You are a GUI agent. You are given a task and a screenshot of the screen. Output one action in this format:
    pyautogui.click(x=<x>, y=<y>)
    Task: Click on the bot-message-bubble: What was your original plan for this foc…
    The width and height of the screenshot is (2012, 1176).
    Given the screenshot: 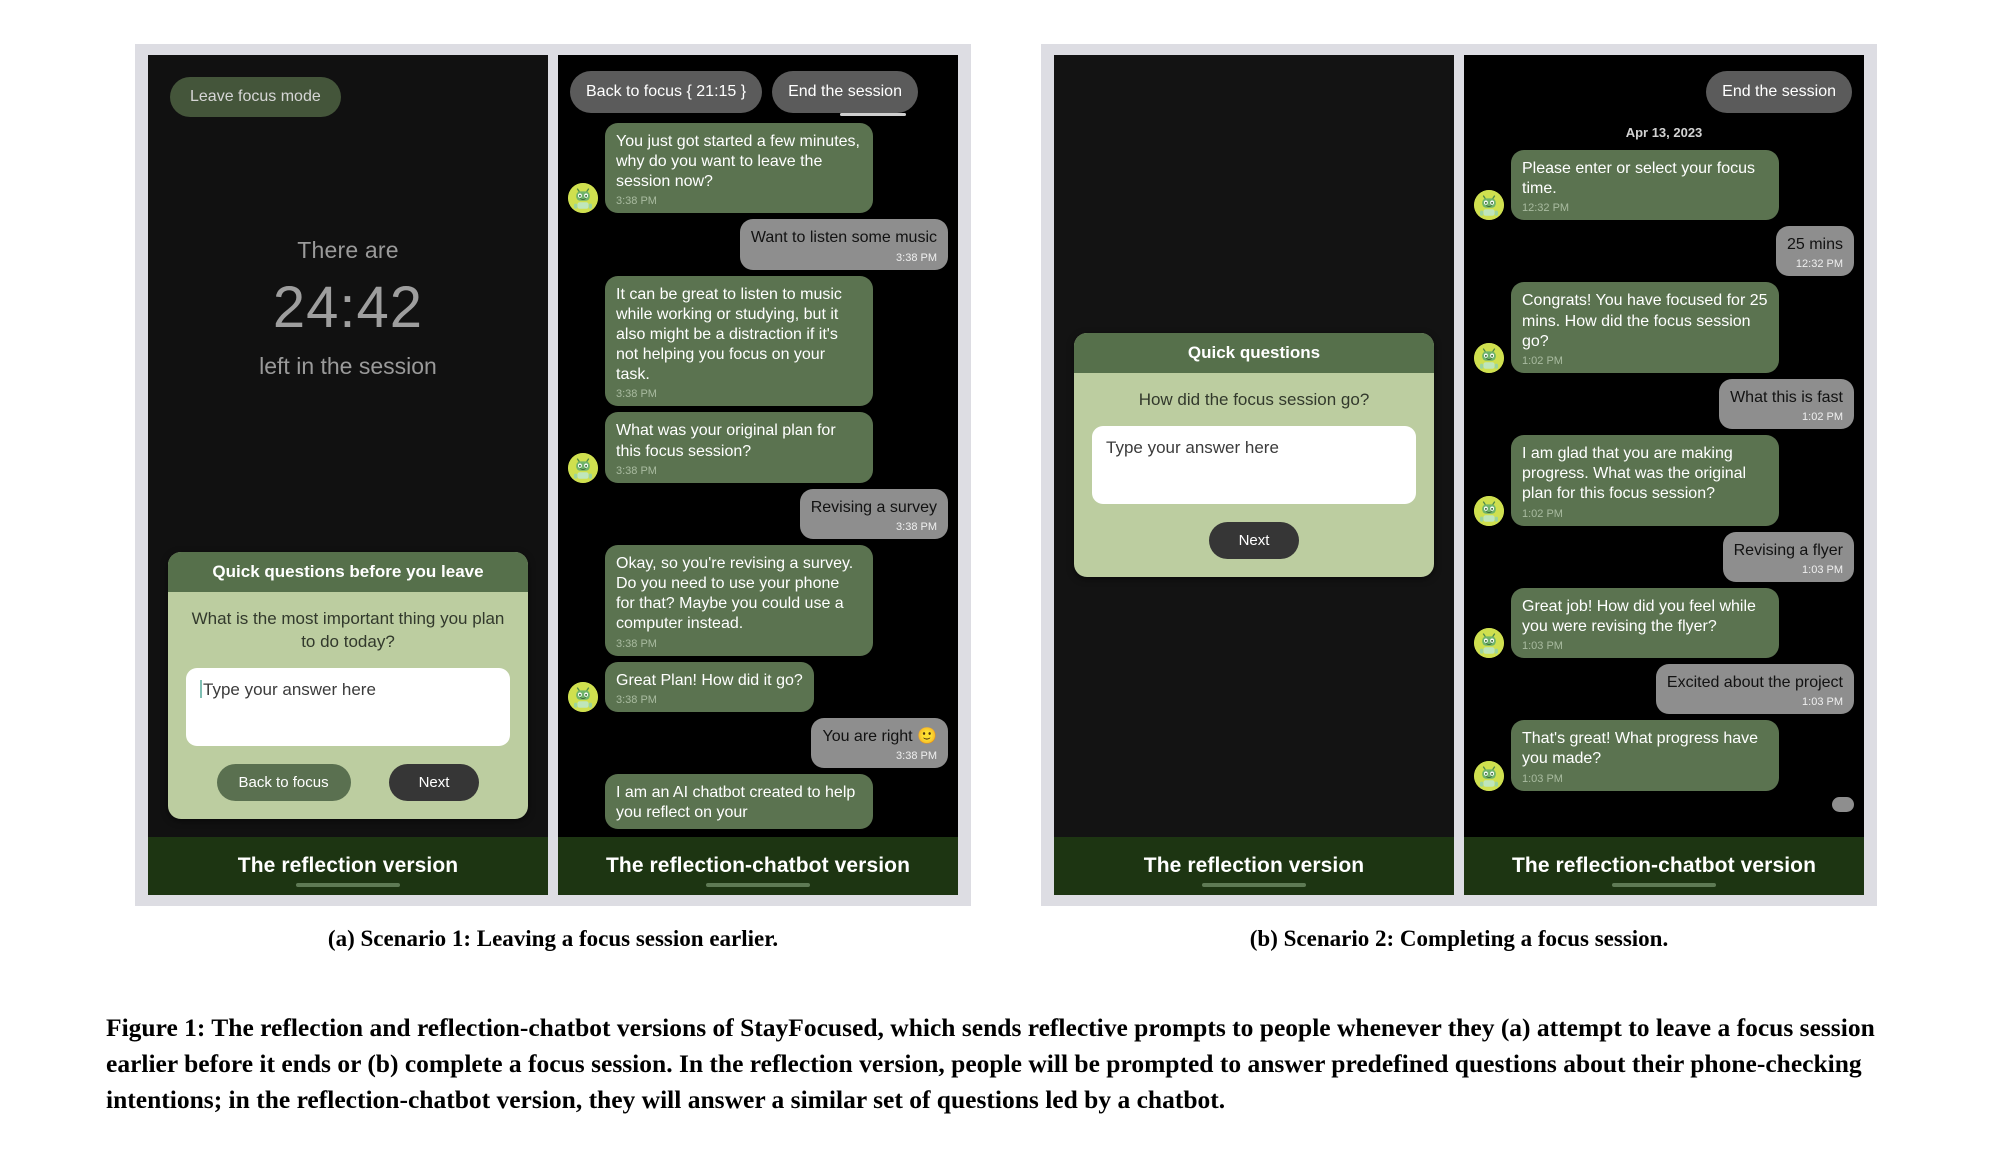 What is the action you would take?
    pyautogui.click(x=739, y=447)
    